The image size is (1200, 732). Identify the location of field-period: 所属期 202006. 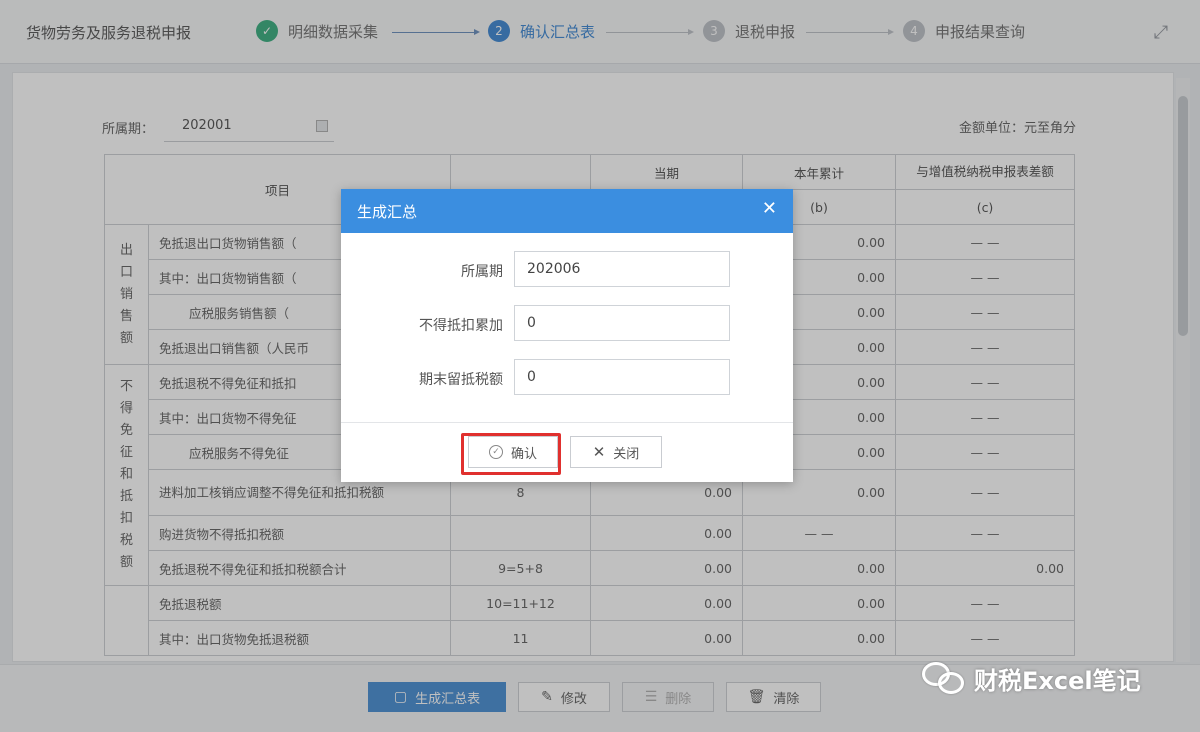
(567, 270).